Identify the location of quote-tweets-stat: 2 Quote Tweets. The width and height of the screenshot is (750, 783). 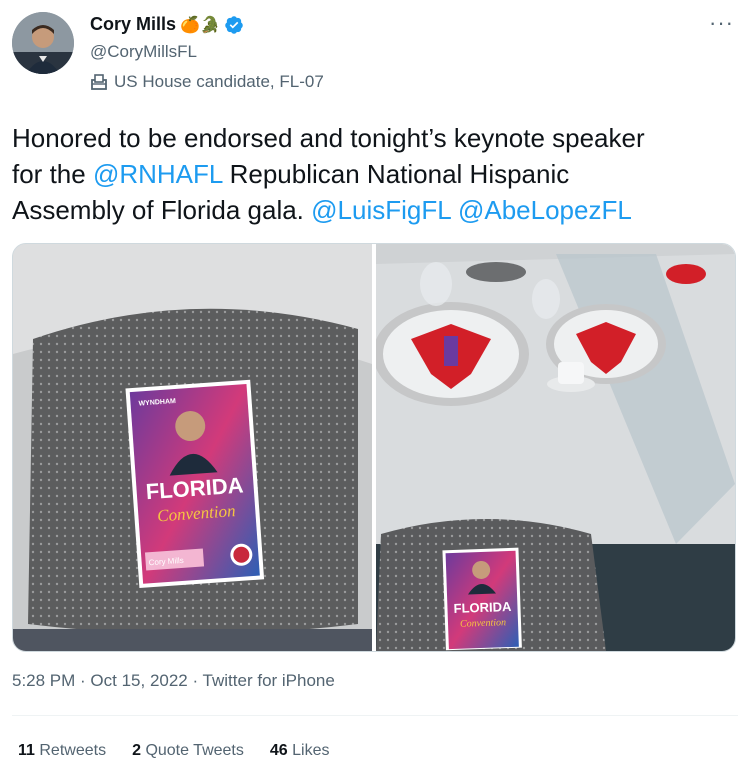
(188, 751).